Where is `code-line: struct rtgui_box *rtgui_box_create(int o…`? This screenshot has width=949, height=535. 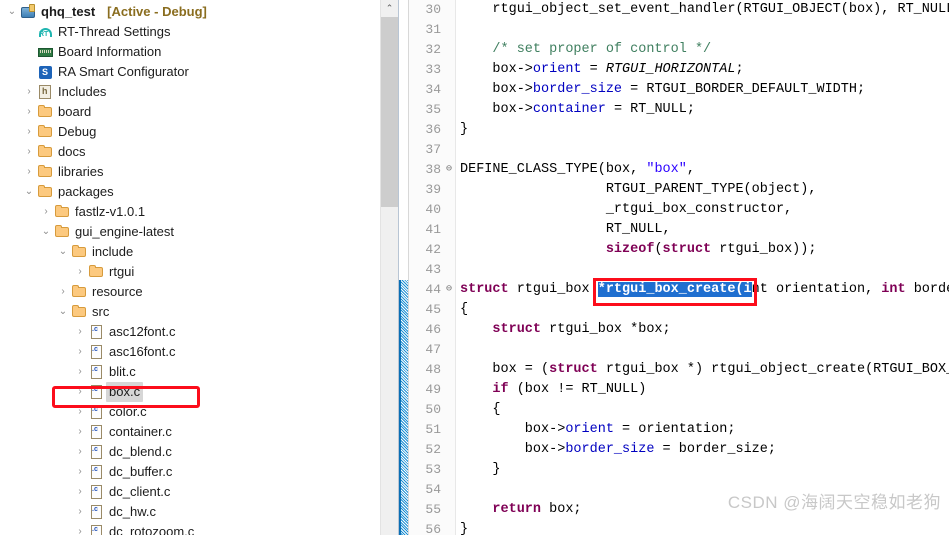 code-line: struct rtgui_box *rtgui_box_create(int o… is located at coordinates (702, 290).